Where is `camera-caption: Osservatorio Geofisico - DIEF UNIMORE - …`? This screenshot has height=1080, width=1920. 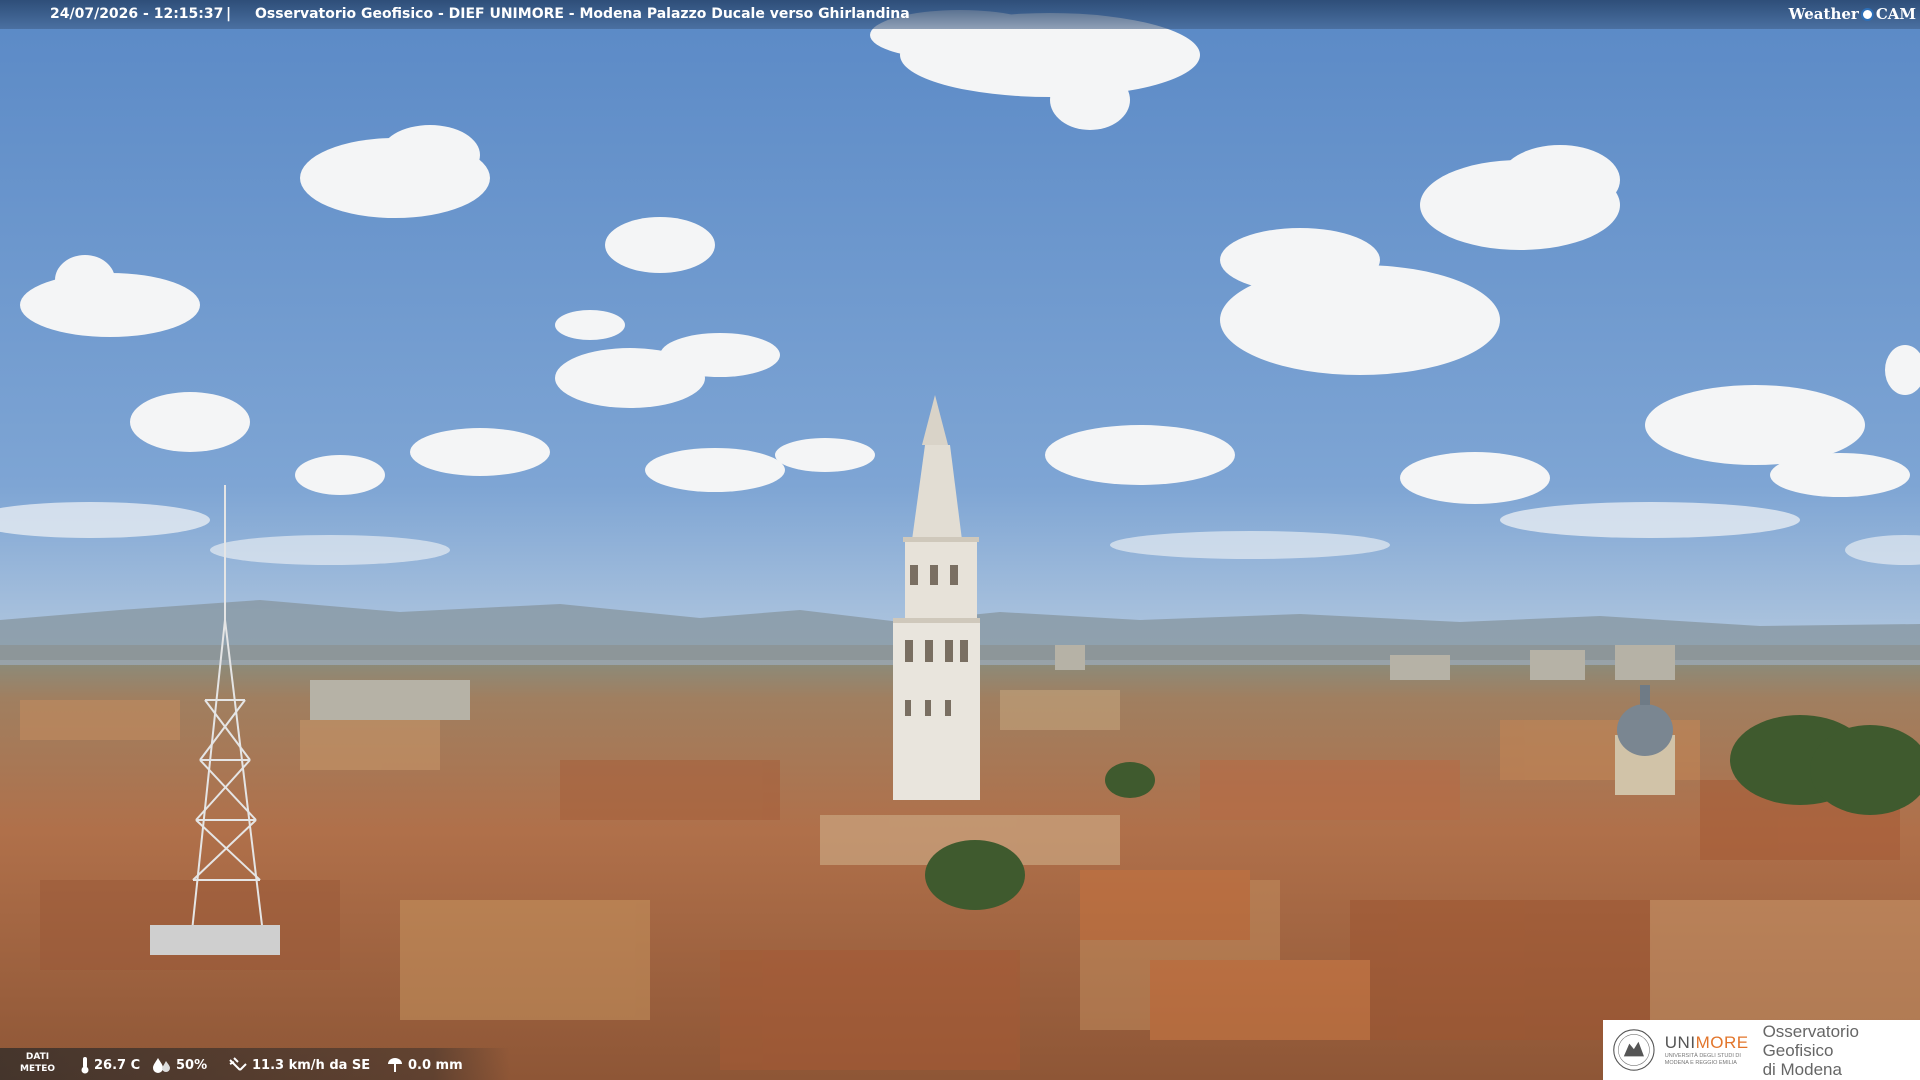 camera-caption: Osservatorio Geofisico - DIEF UNIMORE - … is located at coordinates (582, 14).